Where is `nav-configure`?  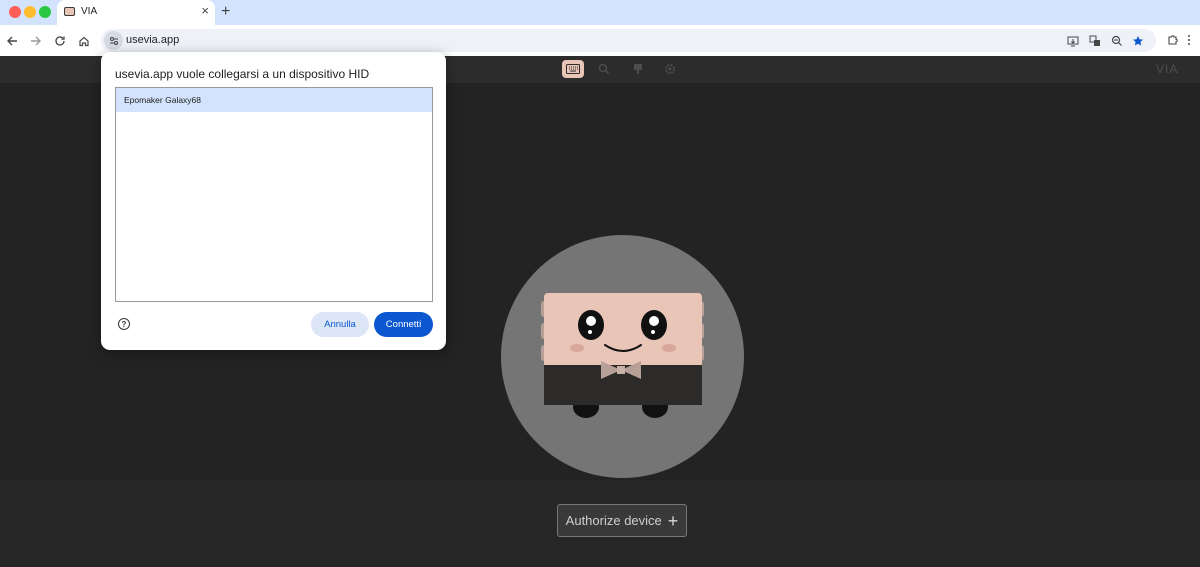
nav-configure is located at coordinates (573, 69).